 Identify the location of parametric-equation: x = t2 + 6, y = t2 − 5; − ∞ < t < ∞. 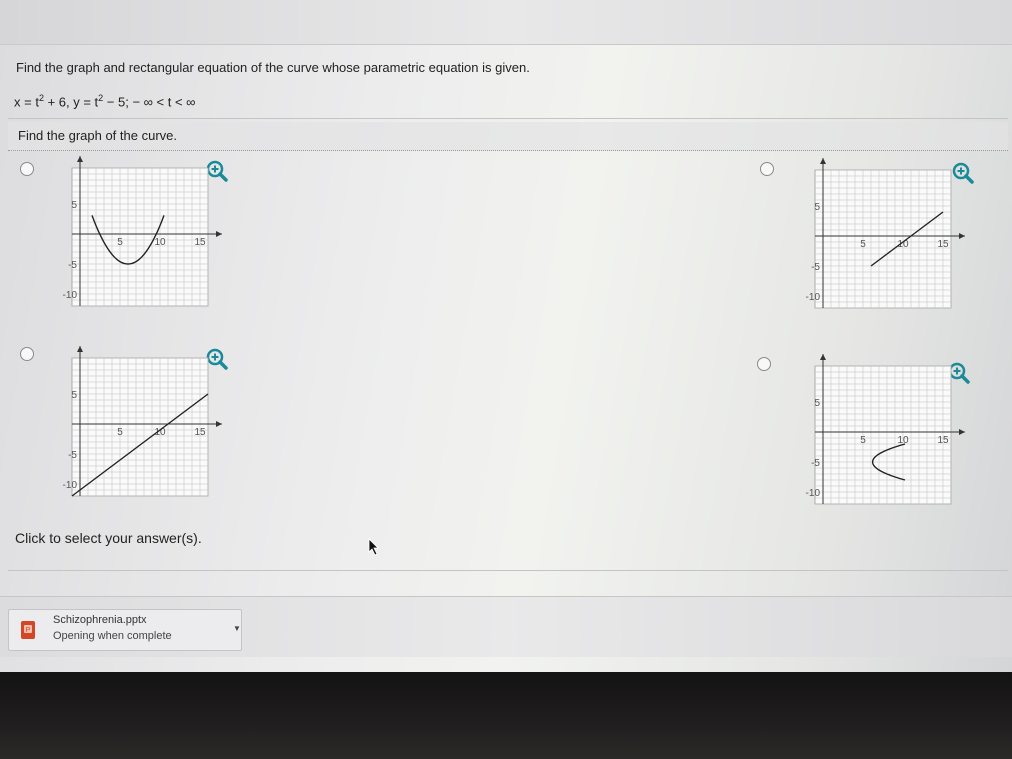
(105, 101).